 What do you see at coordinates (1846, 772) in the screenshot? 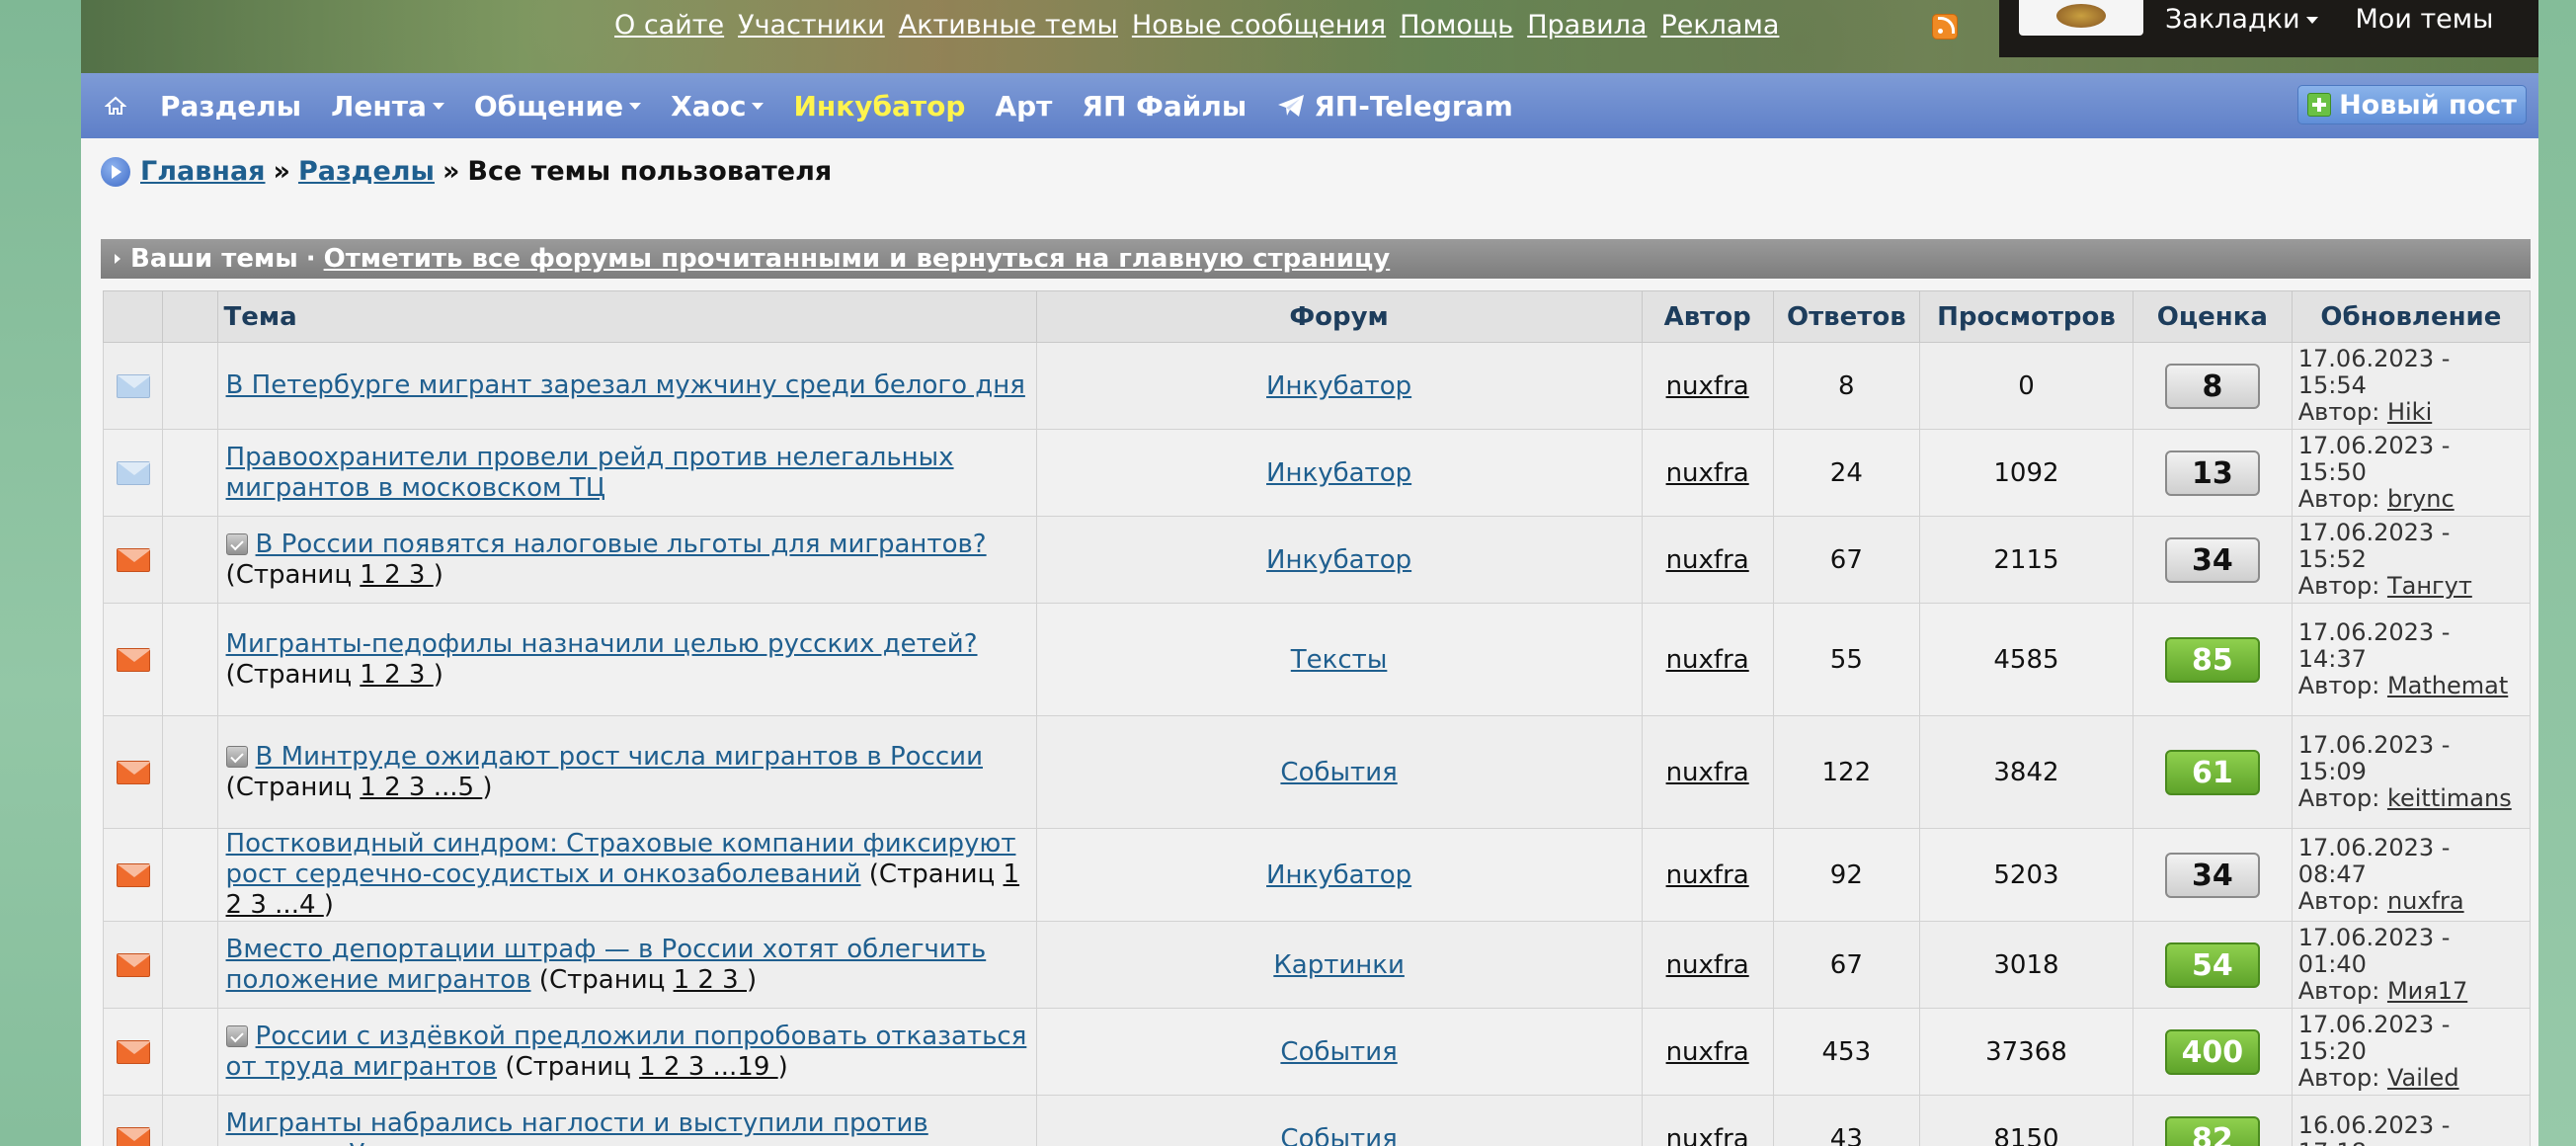
I see `replies-cell: 122` at bounding box center [1846, 772].